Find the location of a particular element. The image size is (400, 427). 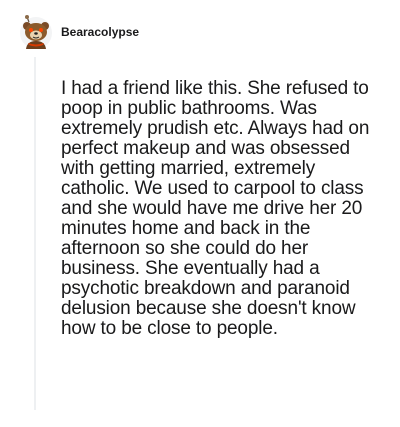

thread-line is located at coordinates (35, 233).